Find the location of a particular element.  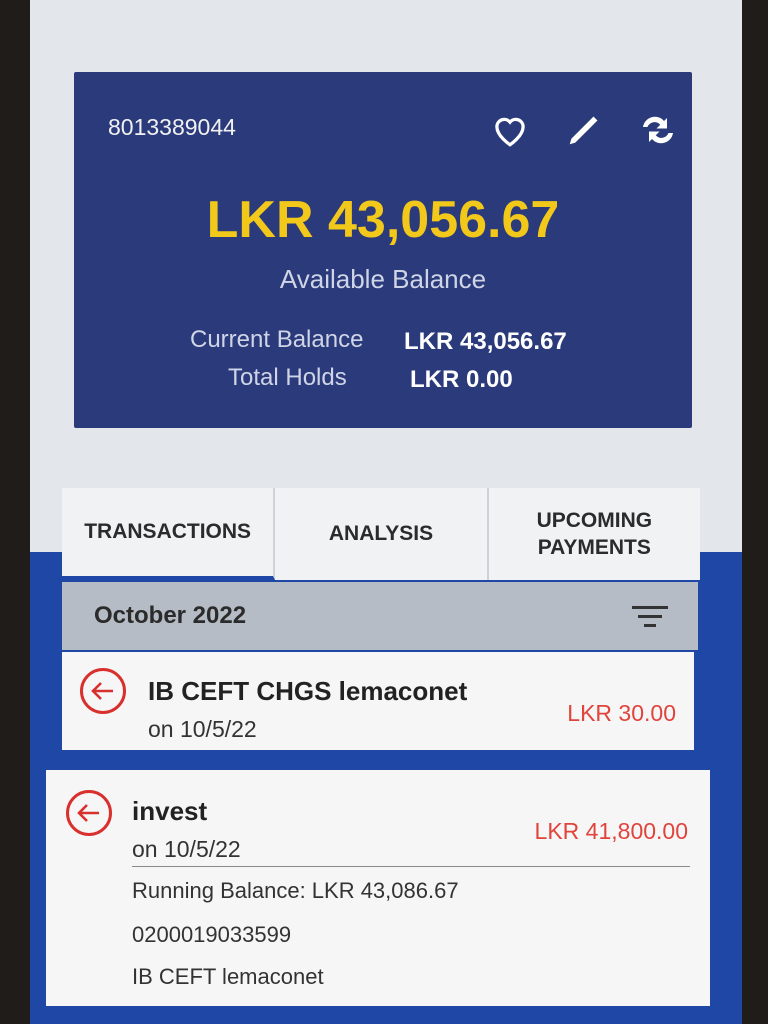

transaction-title: invest is located at coordinates (170, 811).